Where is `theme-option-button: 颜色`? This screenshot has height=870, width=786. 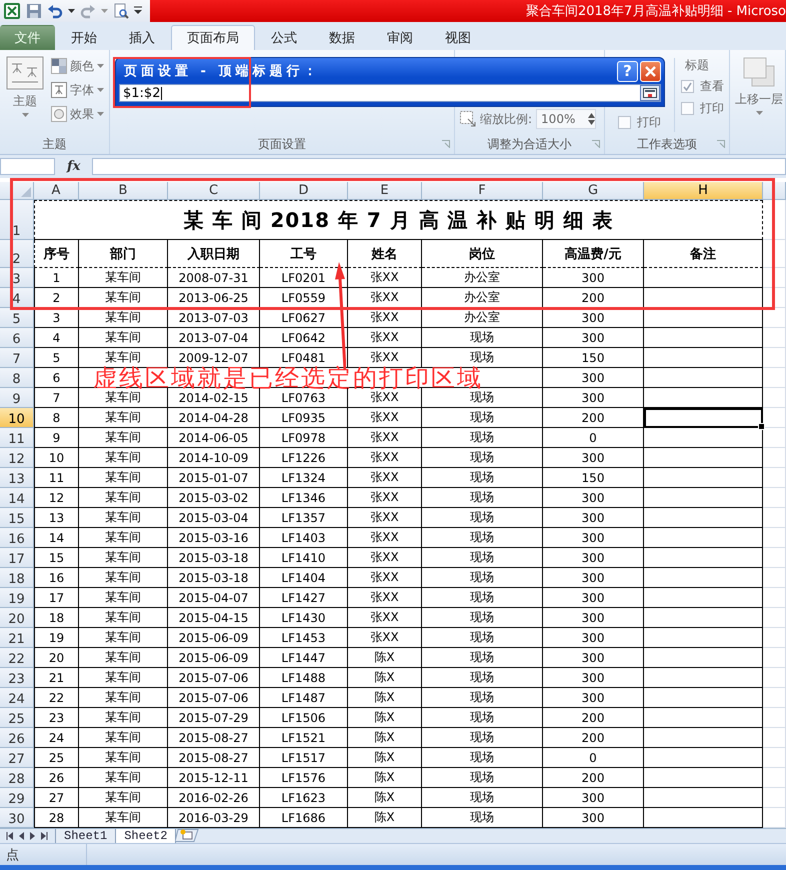 theme-option-button: 颜色 is located at coordinates (77, 66).